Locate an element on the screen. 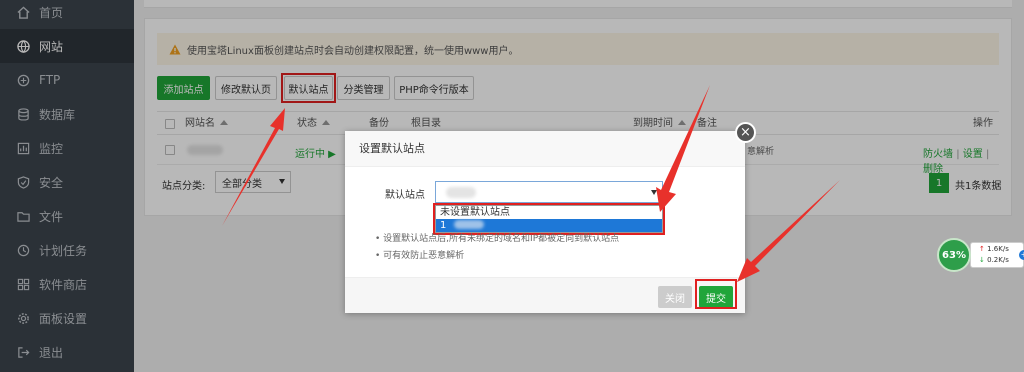  download-speed: ↓ 0.2K/s is located at coordinates (994, 260).